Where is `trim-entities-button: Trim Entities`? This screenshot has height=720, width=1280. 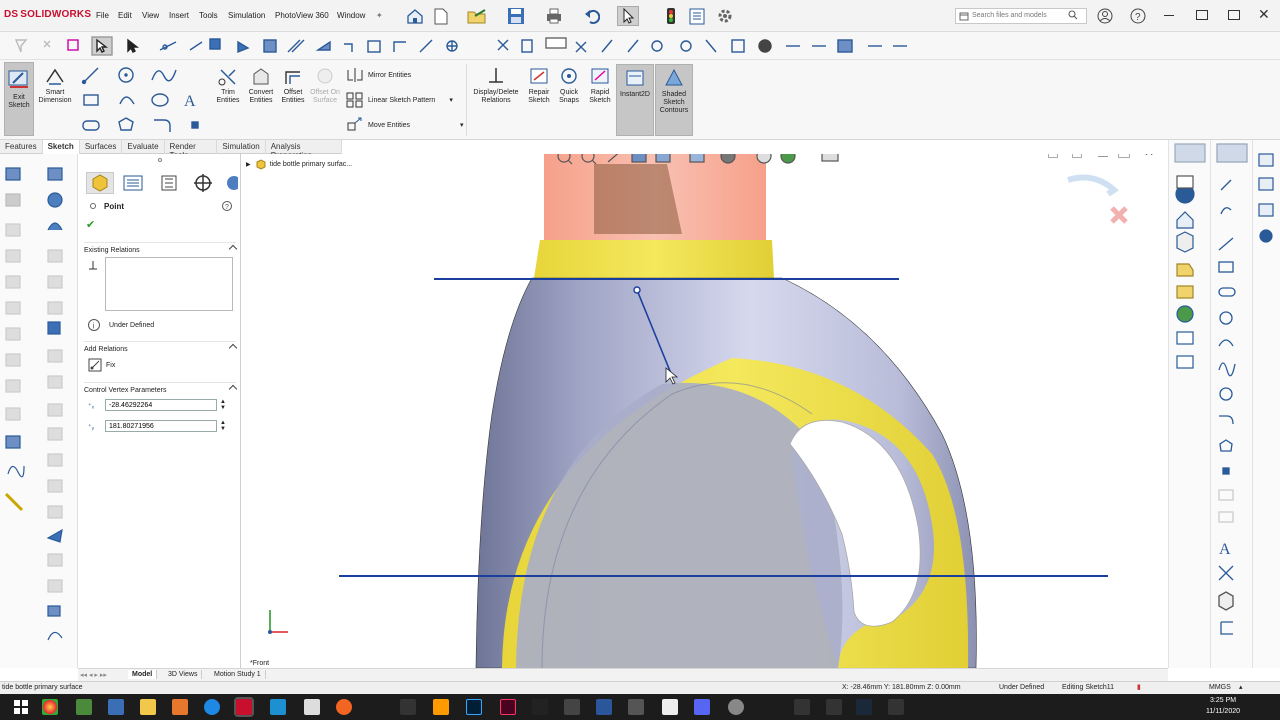
trim-entities-button: Trim Entities is located at coordinates (228, 85).